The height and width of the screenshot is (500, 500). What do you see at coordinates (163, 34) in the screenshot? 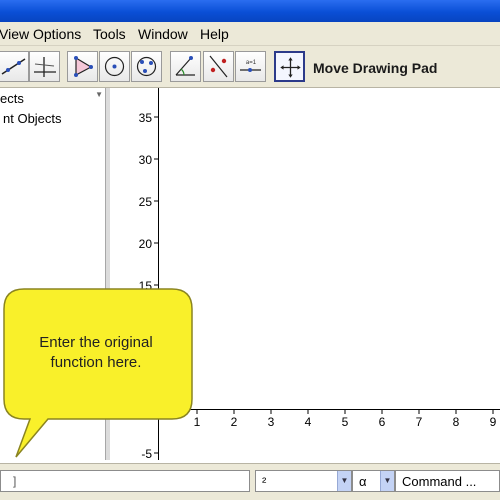
I see `menu-window: Window` at bounding box center [163, 34].